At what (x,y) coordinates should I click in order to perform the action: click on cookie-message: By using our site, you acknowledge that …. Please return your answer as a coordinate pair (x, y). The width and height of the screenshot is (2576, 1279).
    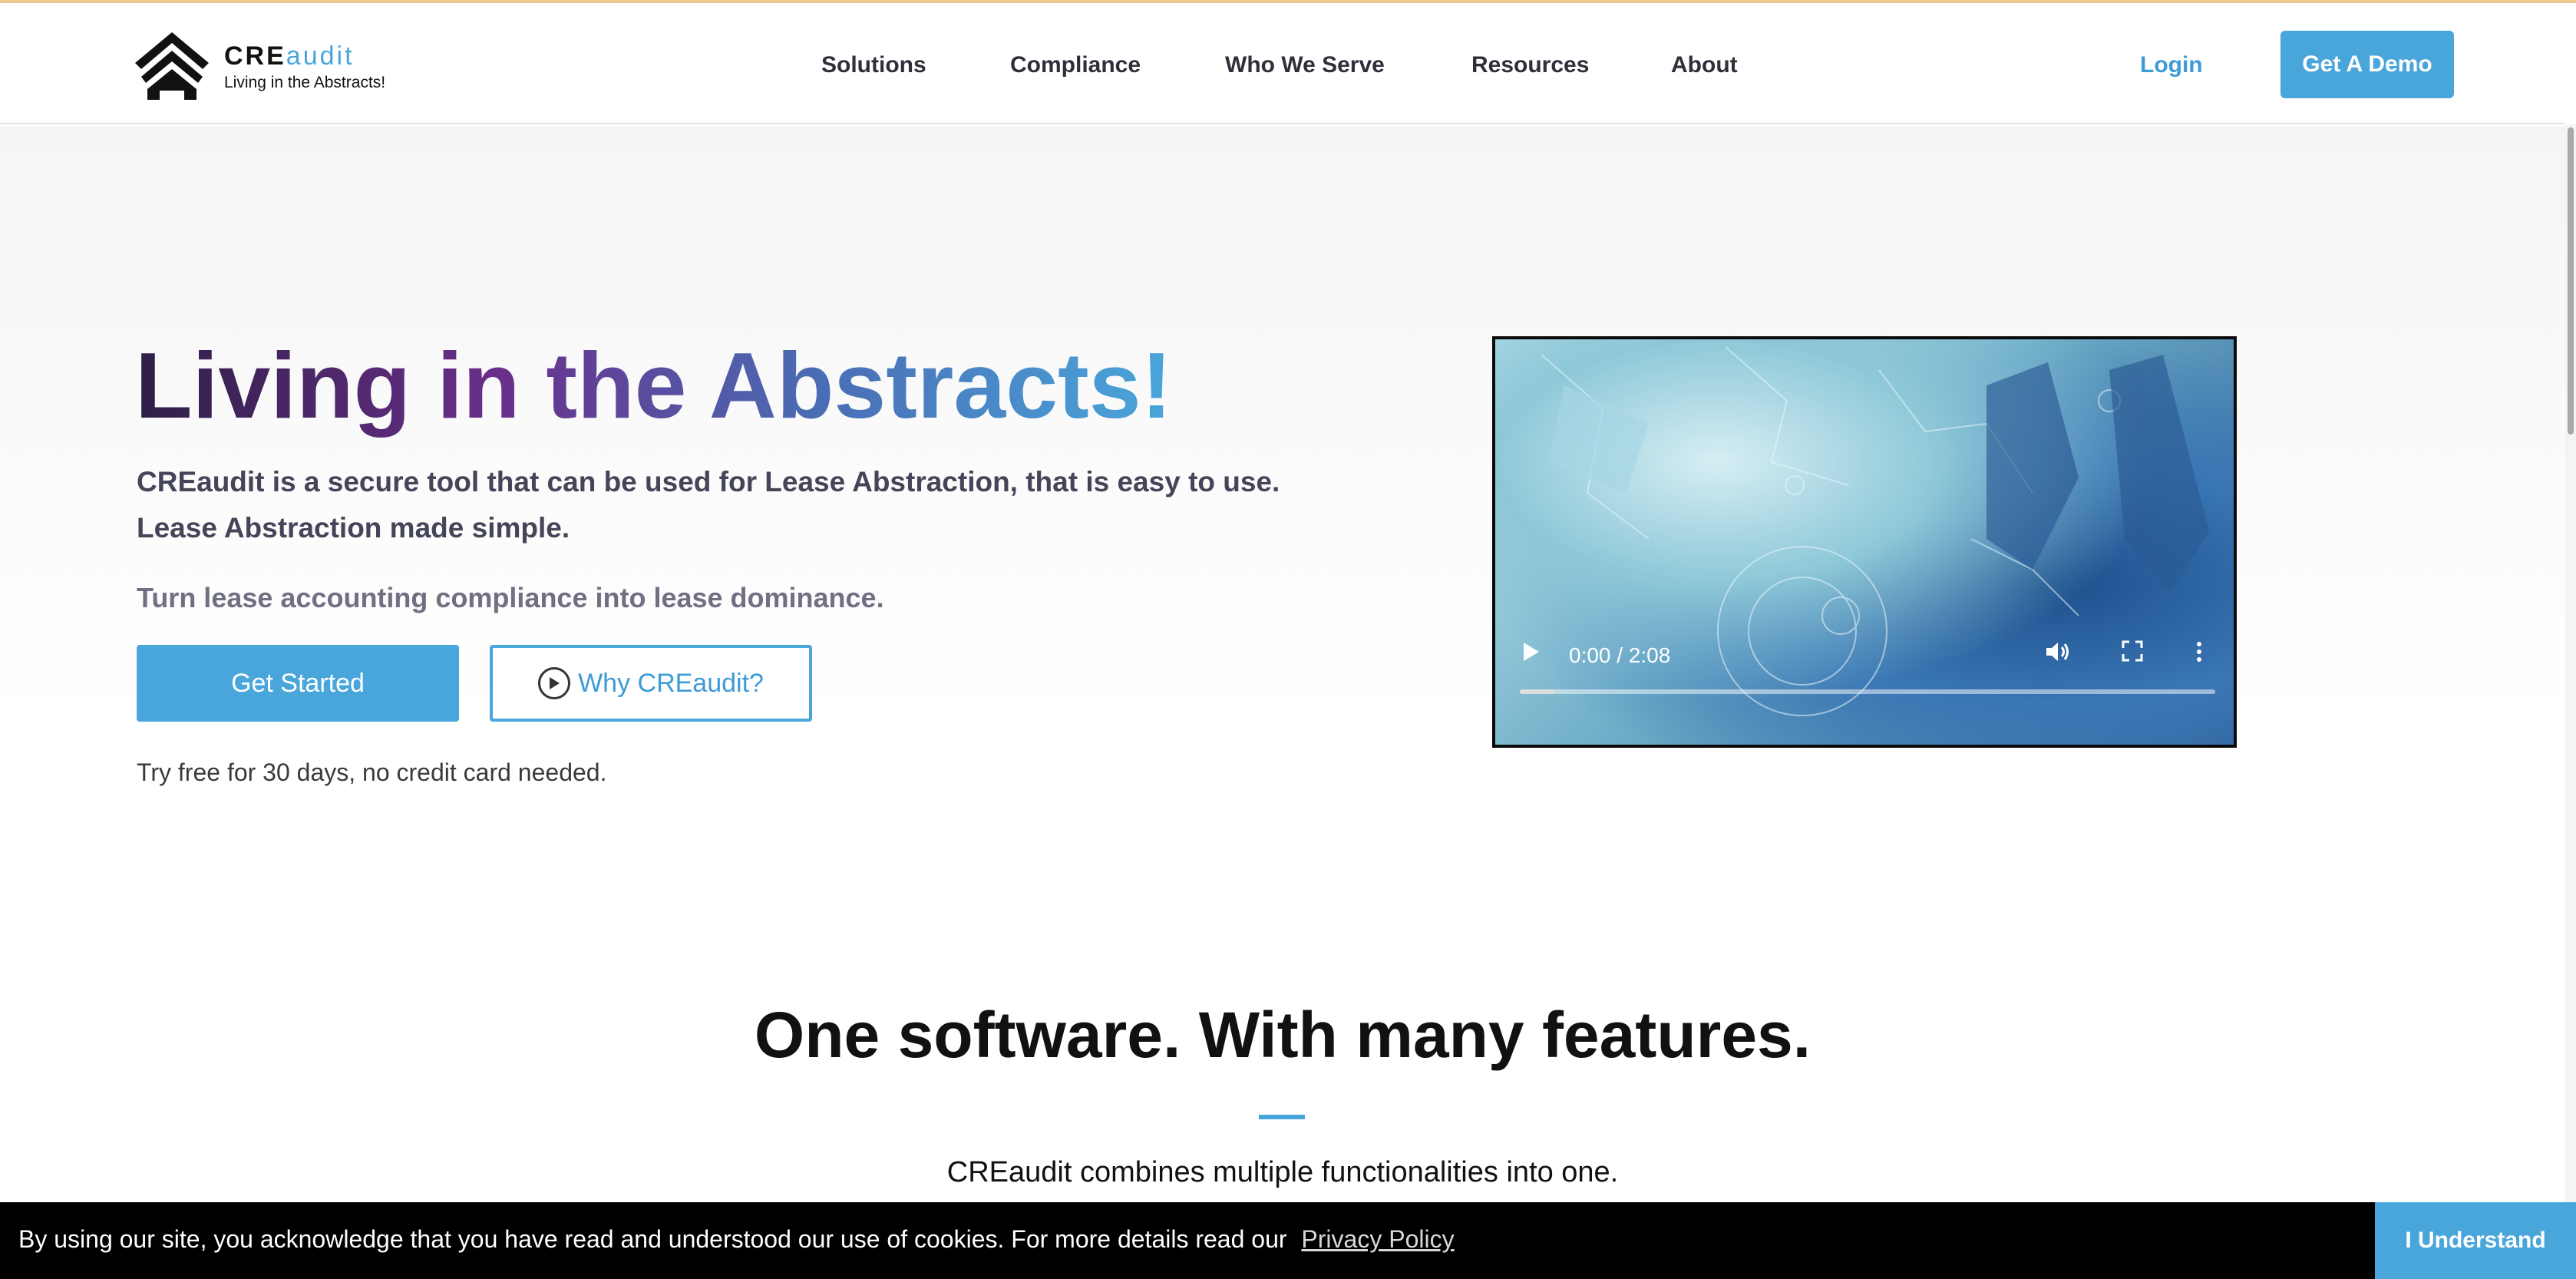
    Looking at the image, I should click on (652, 1239).